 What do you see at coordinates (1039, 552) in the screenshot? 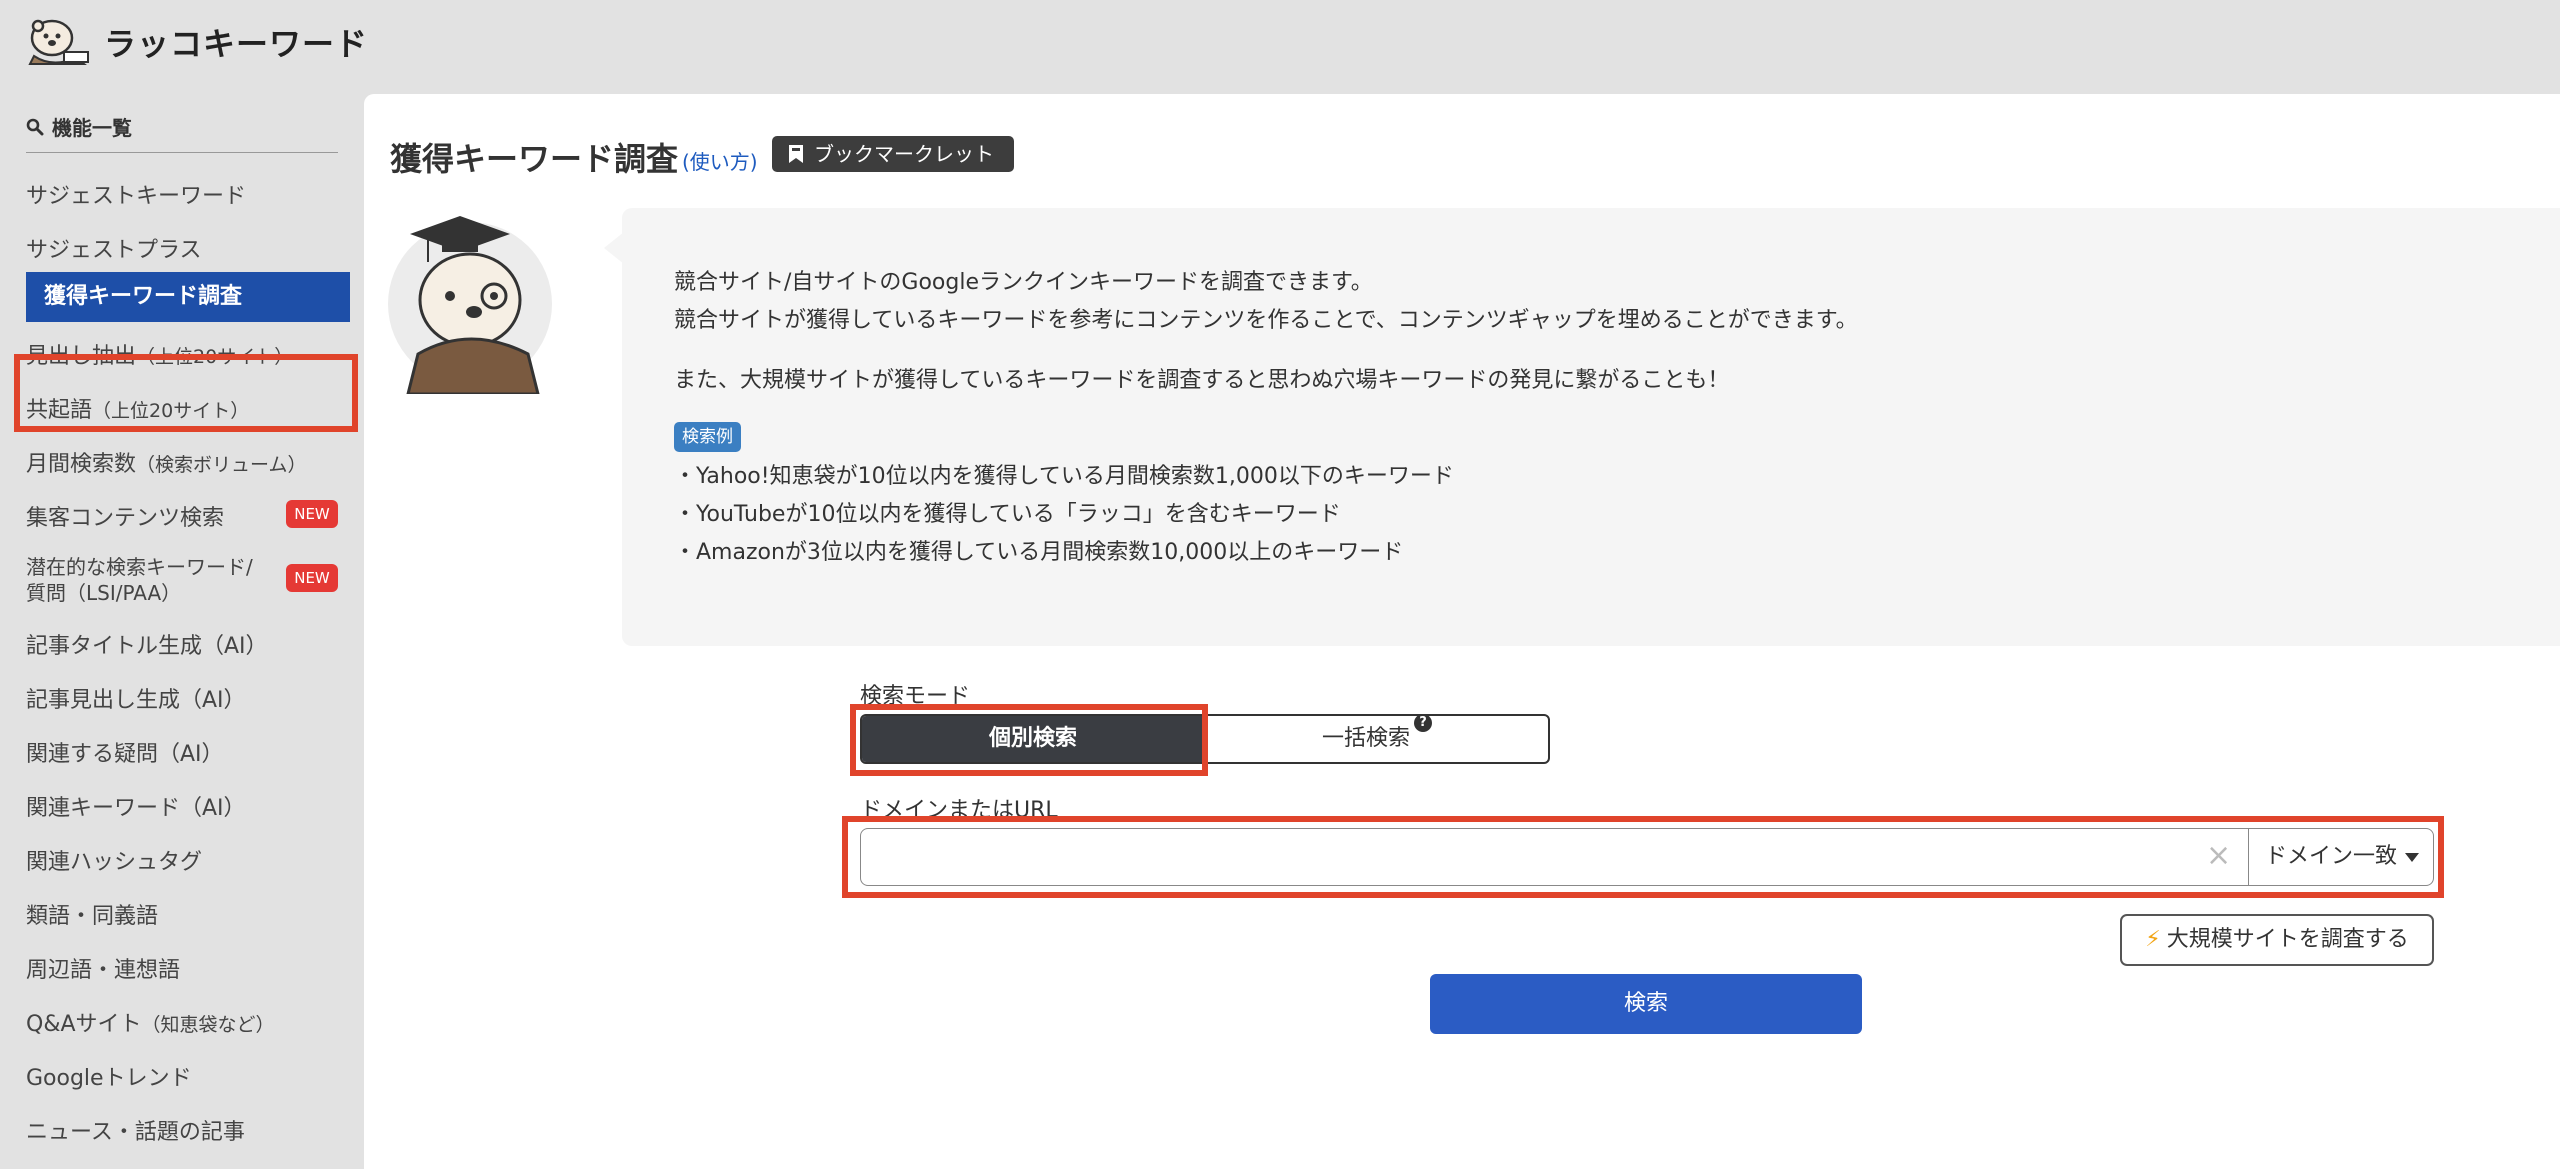
I see `example-item: ・Amazonが3位以内を獲得している月間検索数10,000以上のキーワード` at bounding box center [1039, 552].